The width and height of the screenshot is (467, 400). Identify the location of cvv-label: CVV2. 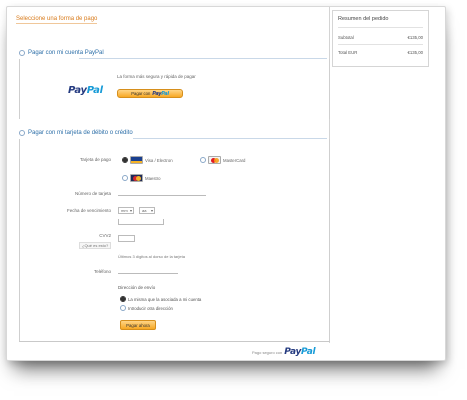
(105, 235).